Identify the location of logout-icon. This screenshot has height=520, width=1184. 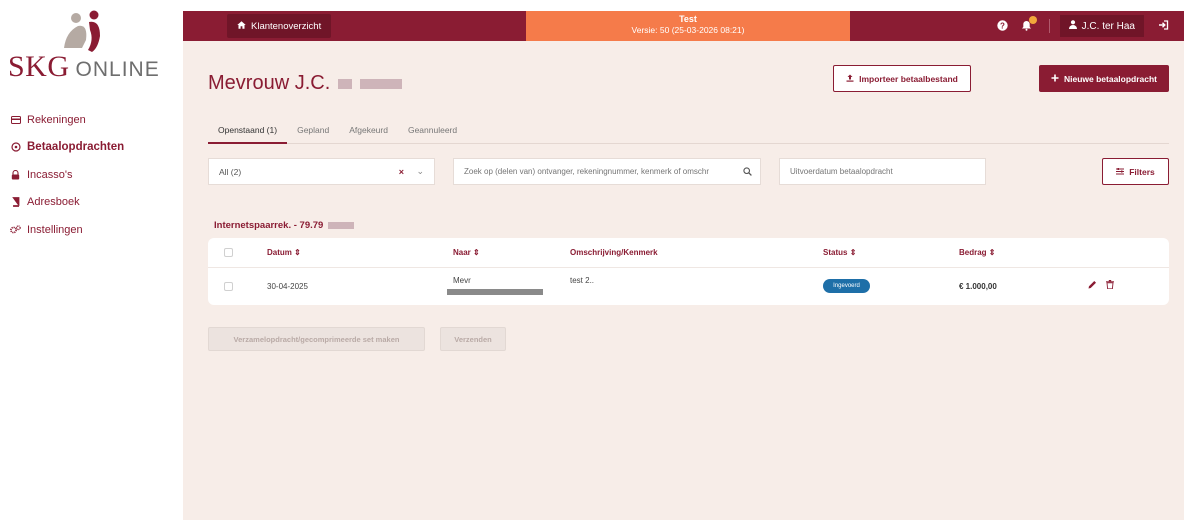
(1164, 26).